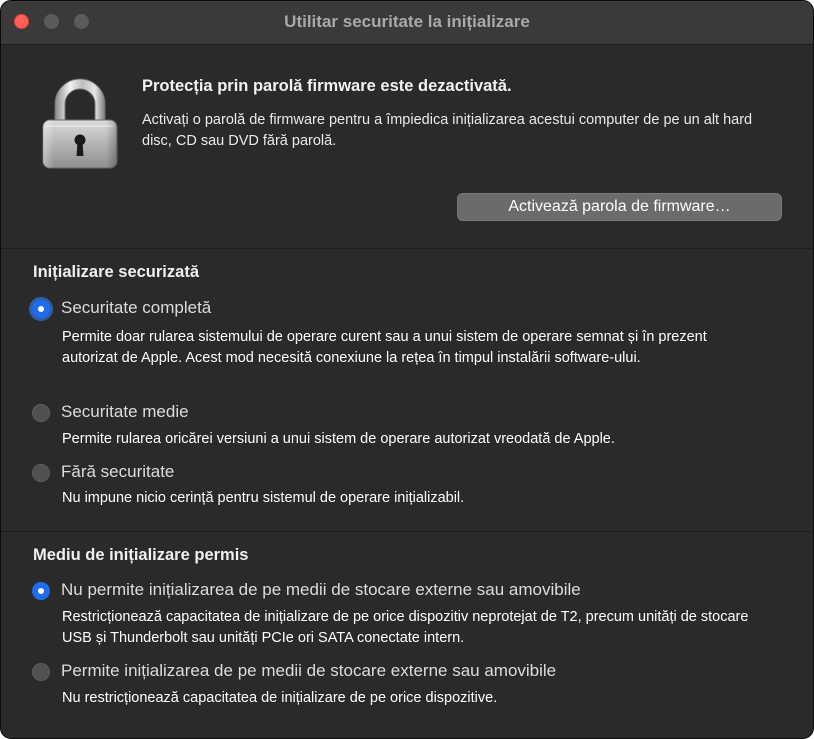  I want to click on option-label: Securitate completă, so click(136, 307).